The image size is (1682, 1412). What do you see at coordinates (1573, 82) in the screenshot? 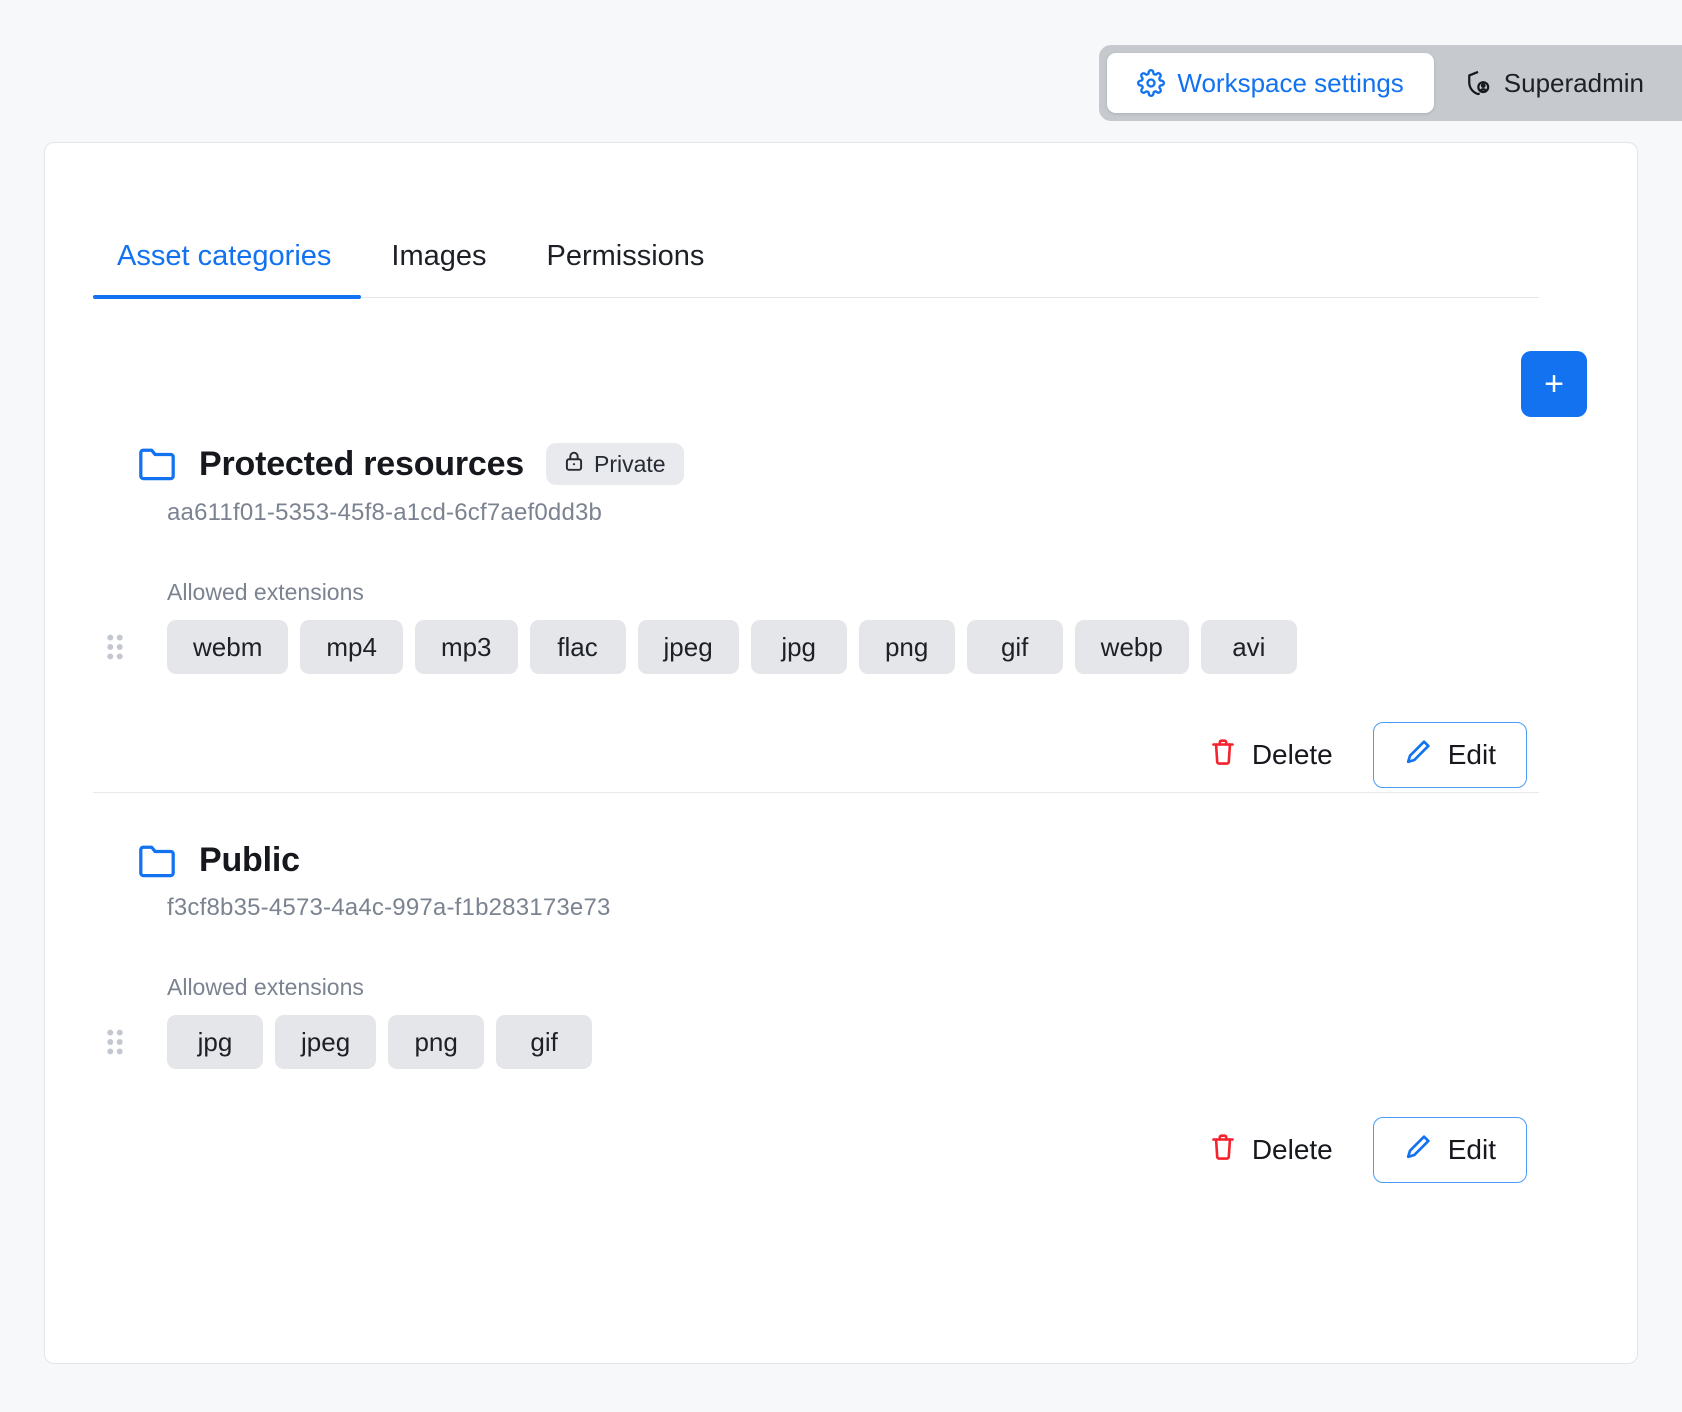
I see `superadmin-label: Superadmin` at bounding box center [1573, 82].